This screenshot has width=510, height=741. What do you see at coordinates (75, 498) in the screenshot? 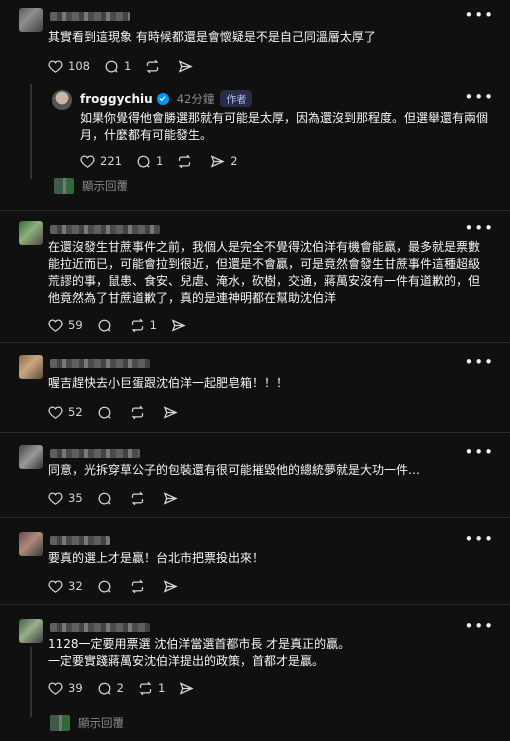
I see `like-count: 35` at bounding box center [75, 498].